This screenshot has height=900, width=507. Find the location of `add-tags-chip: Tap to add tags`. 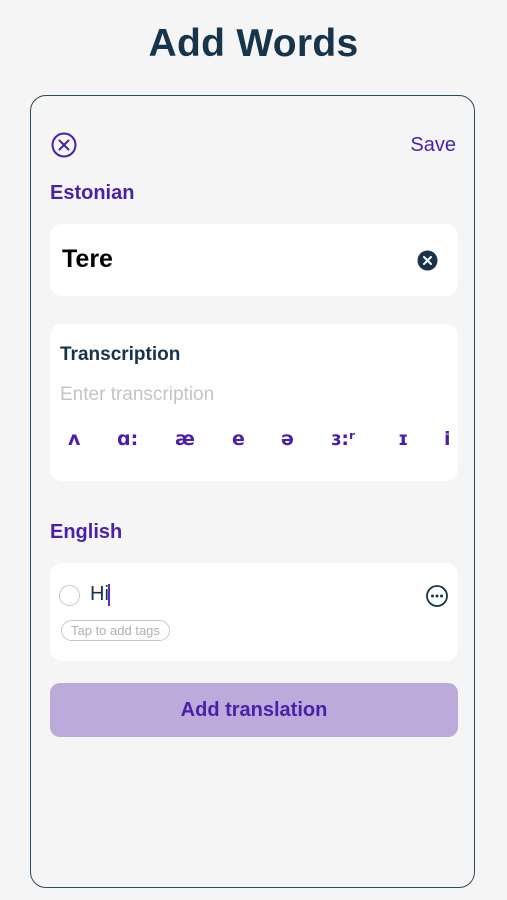

add-tags-chip: Tap to add tags is located at coordinates (115, 630).